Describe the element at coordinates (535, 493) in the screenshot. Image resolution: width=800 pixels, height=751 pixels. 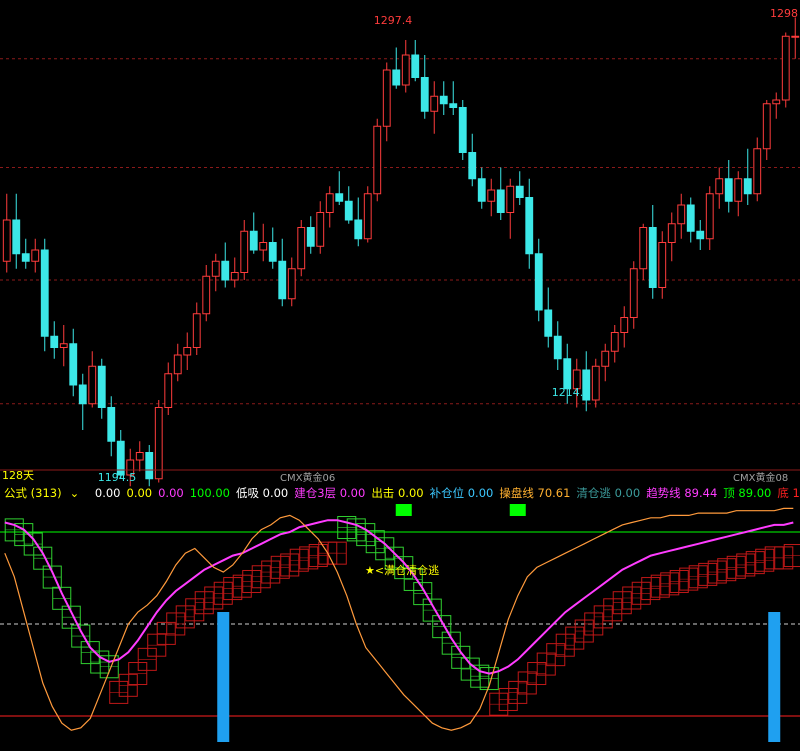
I see `indicator-value: 操盘线 70.61` at that location.